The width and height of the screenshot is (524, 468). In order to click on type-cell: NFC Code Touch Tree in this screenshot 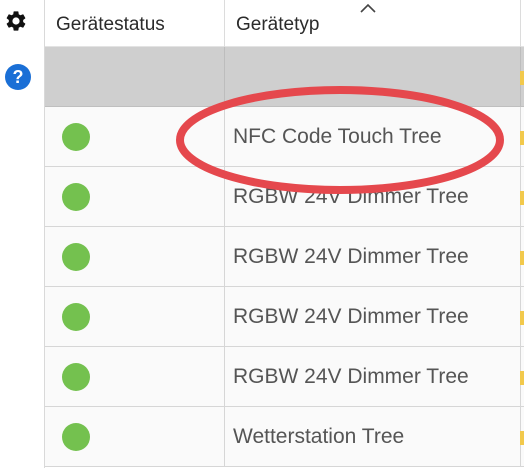, I will do `click(373, 136)`.